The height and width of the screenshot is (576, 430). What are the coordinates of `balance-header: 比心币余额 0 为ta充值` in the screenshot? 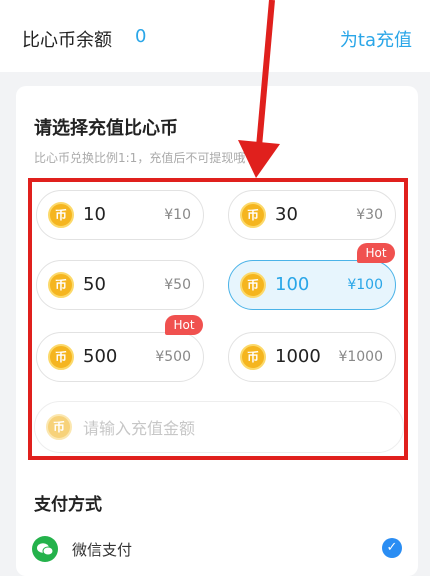 It's located at (215, 36).